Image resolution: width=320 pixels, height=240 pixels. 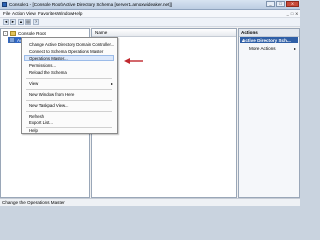 What do you see at coordinates (6, 13) in the screenshot?
I see `menu-file: File` at bounding box center [6, 13].